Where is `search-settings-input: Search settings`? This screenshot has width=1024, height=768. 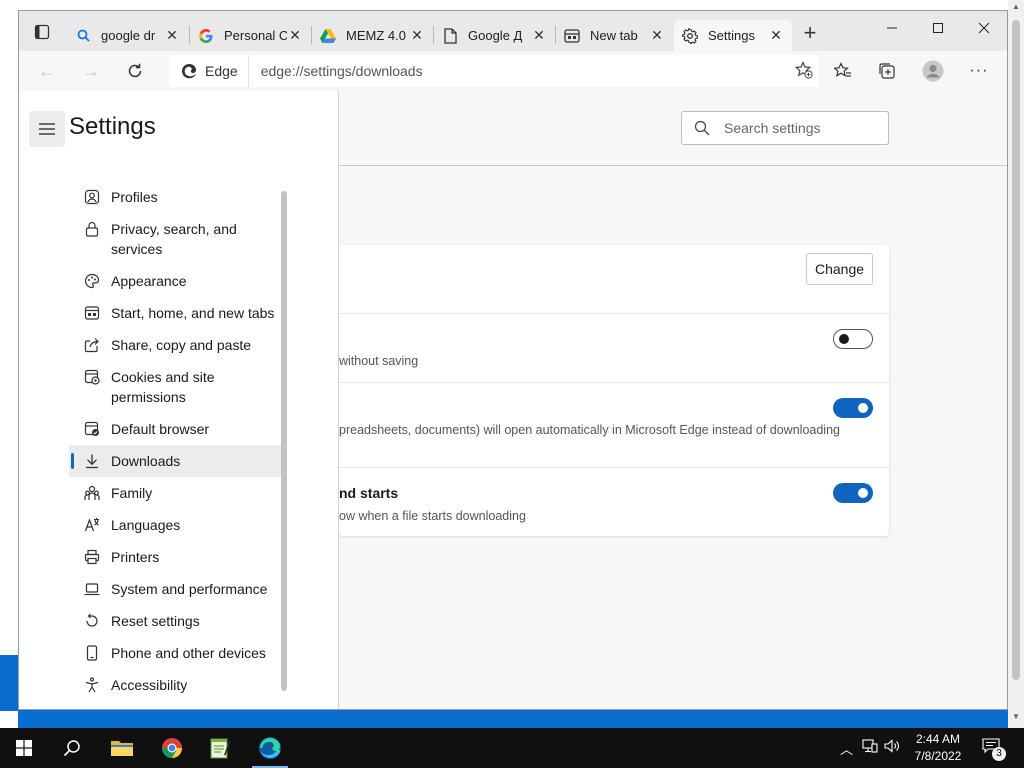 search-settings-input: Search settings is located at coordinates (785, 128).